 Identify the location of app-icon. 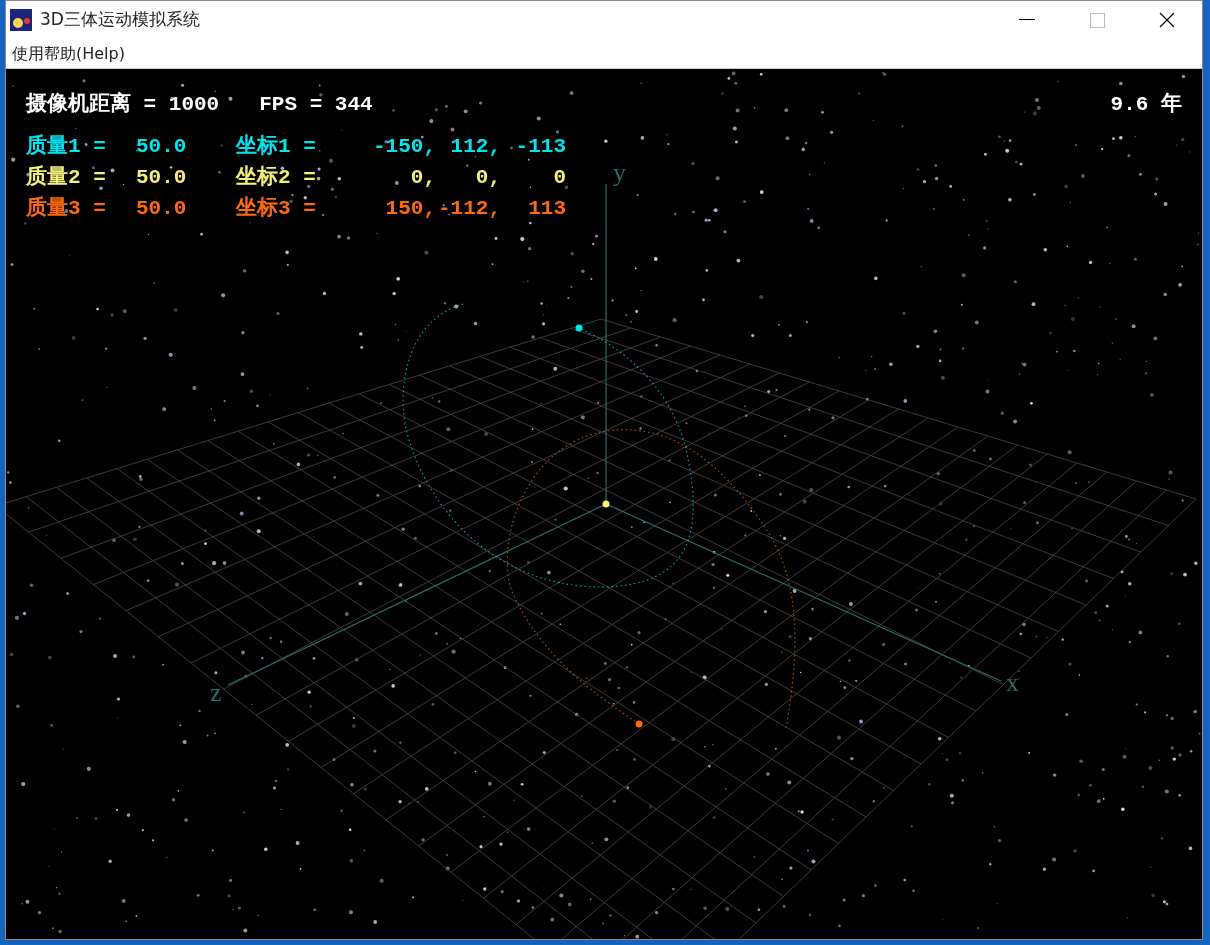
(21, 20).